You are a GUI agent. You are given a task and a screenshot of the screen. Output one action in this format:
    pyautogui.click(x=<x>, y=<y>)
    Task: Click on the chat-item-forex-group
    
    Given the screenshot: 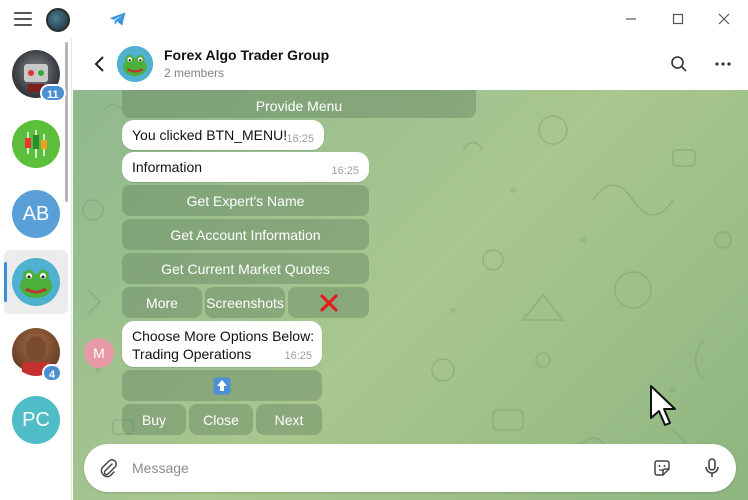 What is the action you would take?
    pyautogui.click(x=36, y=282)
    